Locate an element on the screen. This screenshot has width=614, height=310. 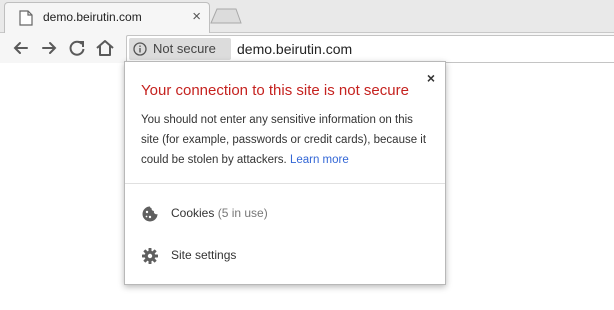
page-icon is located at coordinates (26, 18).